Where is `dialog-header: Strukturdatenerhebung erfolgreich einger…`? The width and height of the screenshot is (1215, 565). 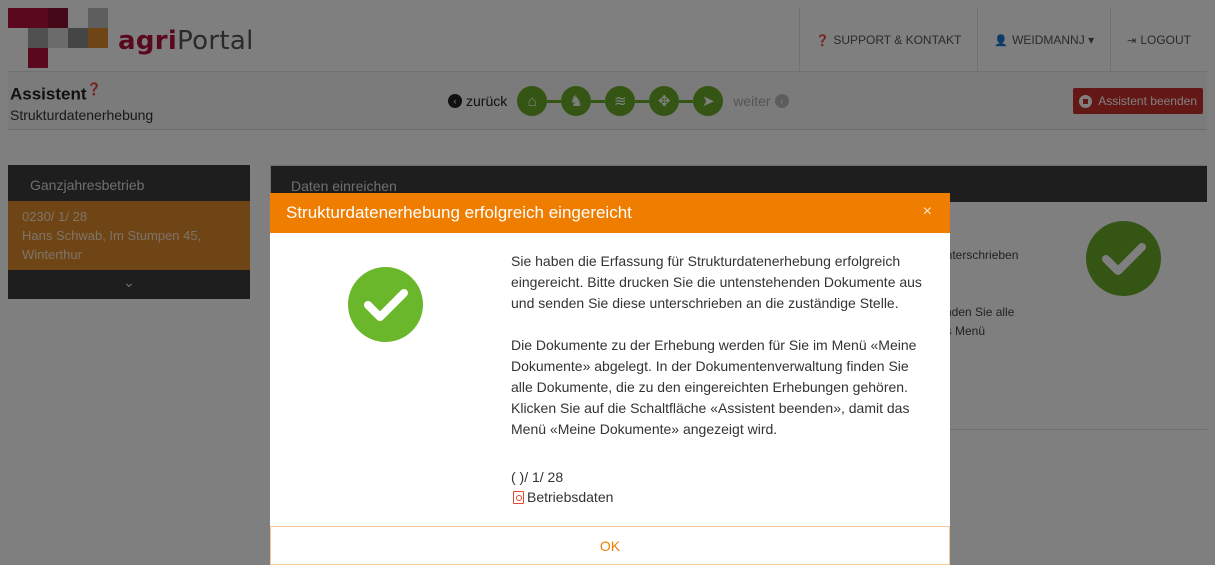 dialog-header: Strukturdatenerhebung erfolgreich einger… is located at coordinates (610, 213).